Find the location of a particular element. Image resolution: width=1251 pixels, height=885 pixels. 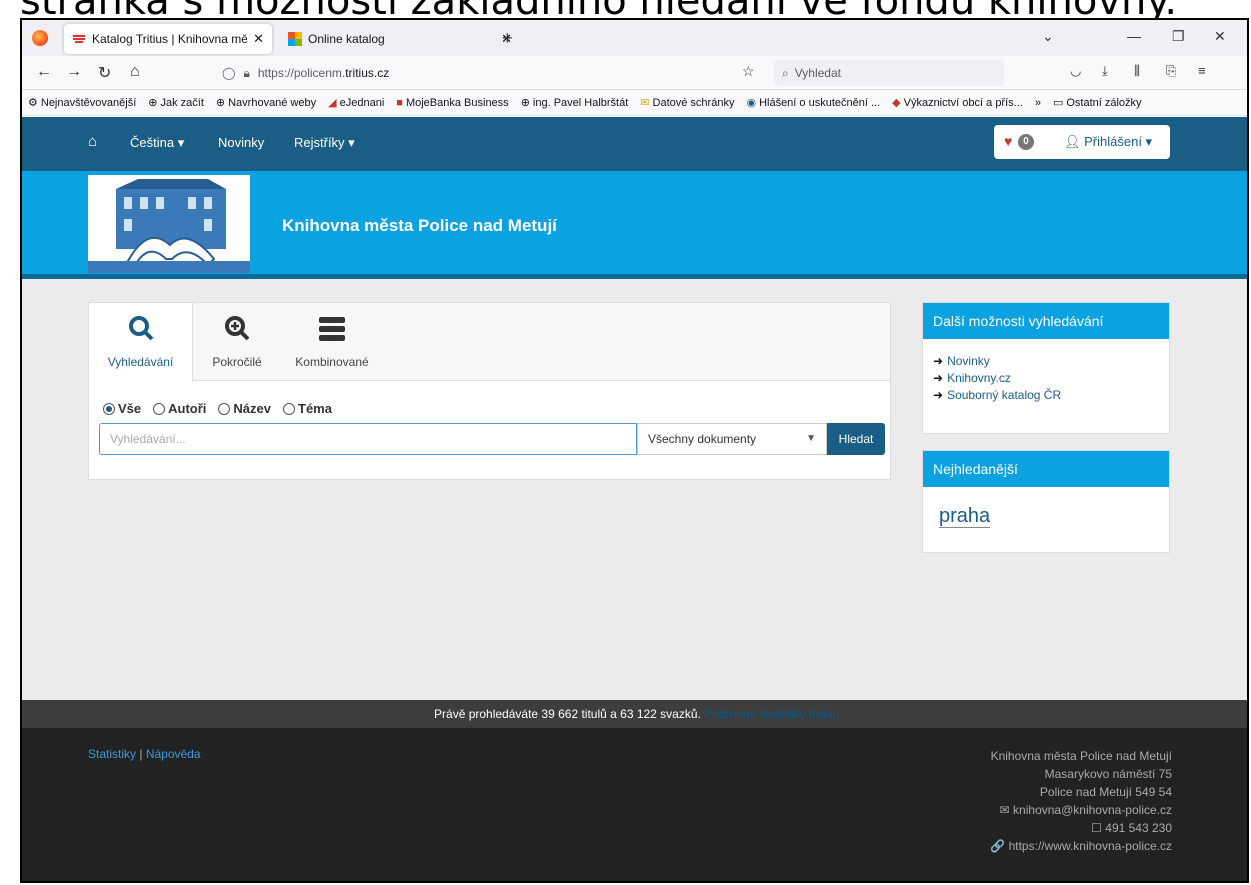

url-bar: ◯ 🔒︎ https://policenm. tritius.cz is located at coordinates (487, 73).